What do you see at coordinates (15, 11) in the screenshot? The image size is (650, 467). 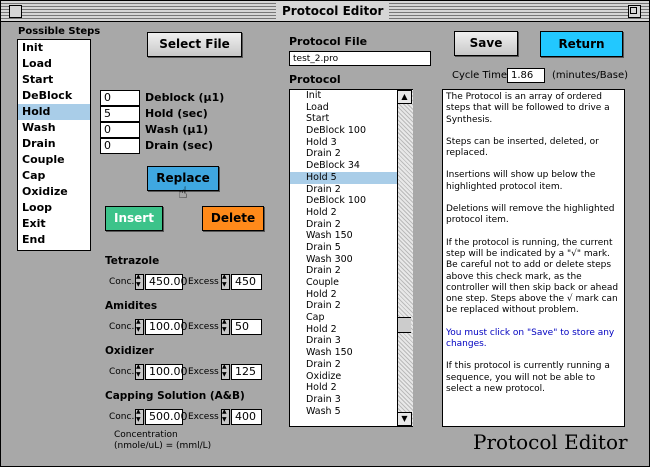 I see `close-box` at bounding box center [15, 11].